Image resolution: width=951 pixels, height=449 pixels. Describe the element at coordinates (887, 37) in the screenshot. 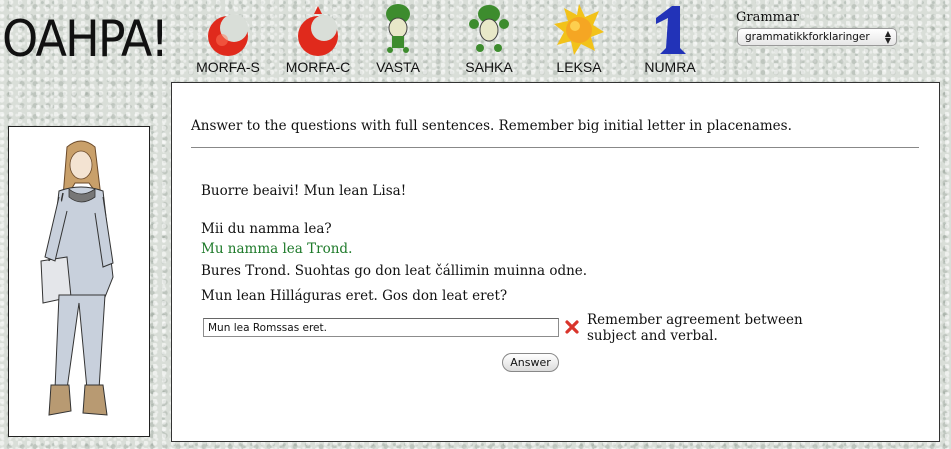

I see `select-arrows-icon: ▲ ▼` at that location.